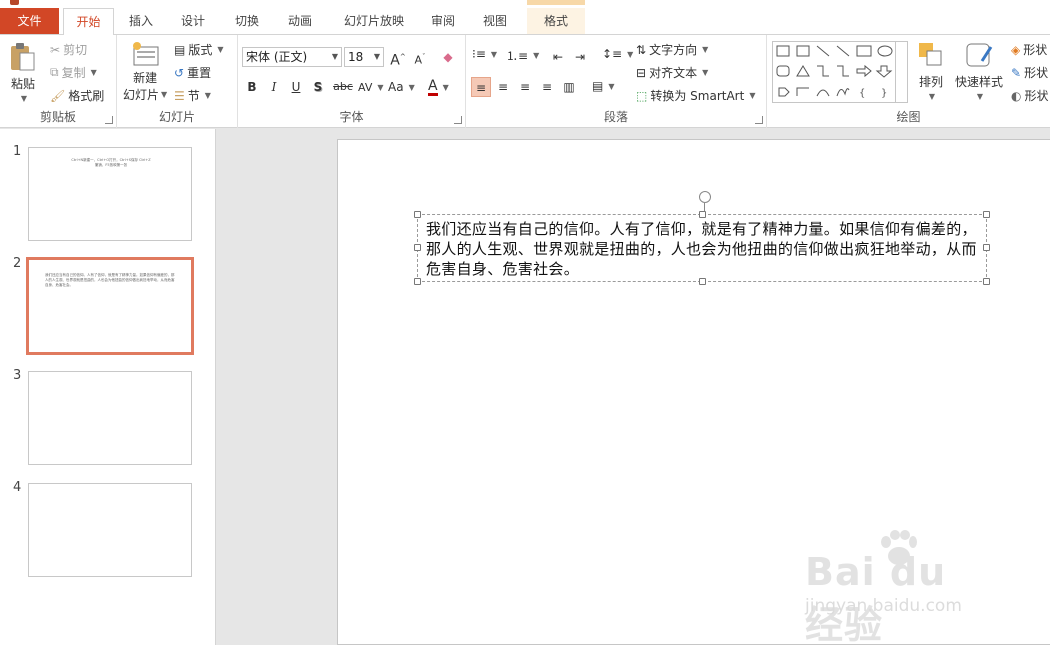 This screenshot has width=1050, height=645. I want to click on paste-icon, so click(23, 57).